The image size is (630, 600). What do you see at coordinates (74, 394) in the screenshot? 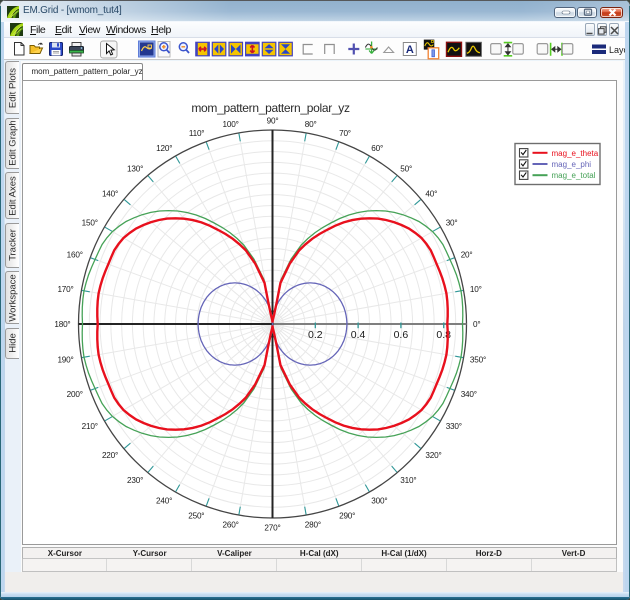
I see `svg-text: 200°` at bounding box center [74, 394].